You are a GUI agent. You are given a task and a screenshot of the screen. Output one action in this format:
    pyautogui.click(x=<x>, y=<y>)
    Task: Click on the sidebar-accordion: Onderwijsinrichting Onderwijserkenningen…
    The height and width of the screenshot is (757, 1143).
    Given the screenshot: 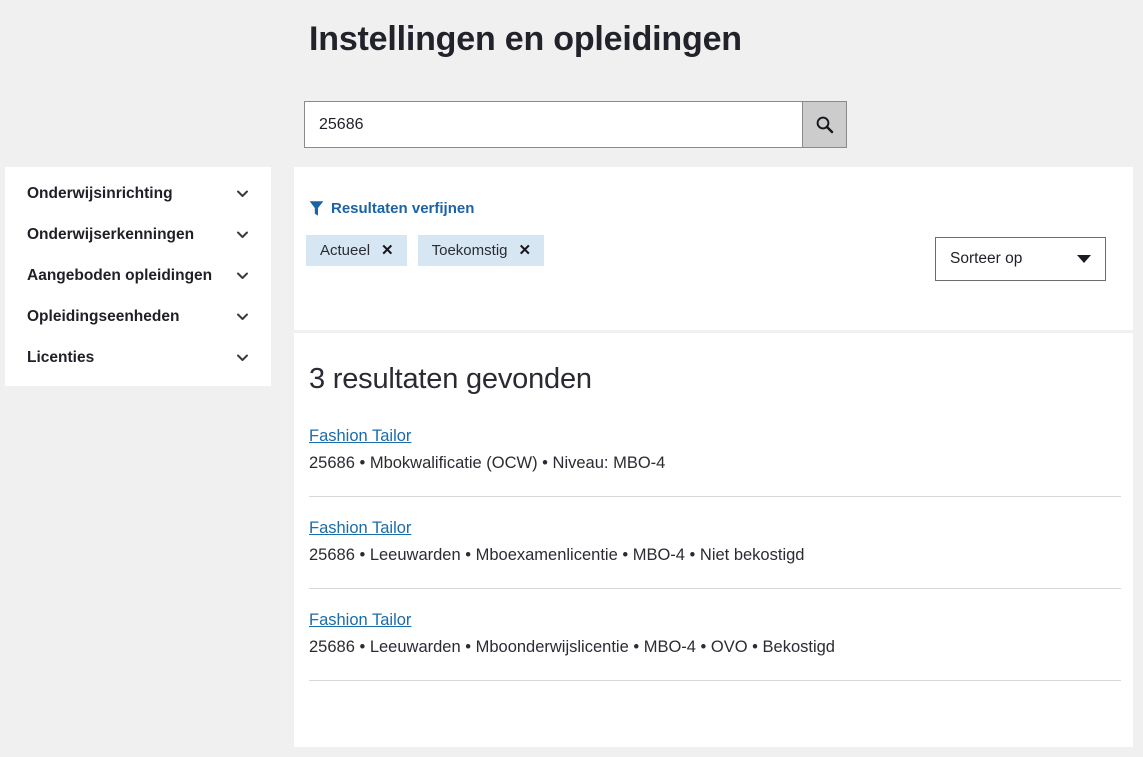 What is the action you would take?
    pyautogui.click(x=138, y=276)
    